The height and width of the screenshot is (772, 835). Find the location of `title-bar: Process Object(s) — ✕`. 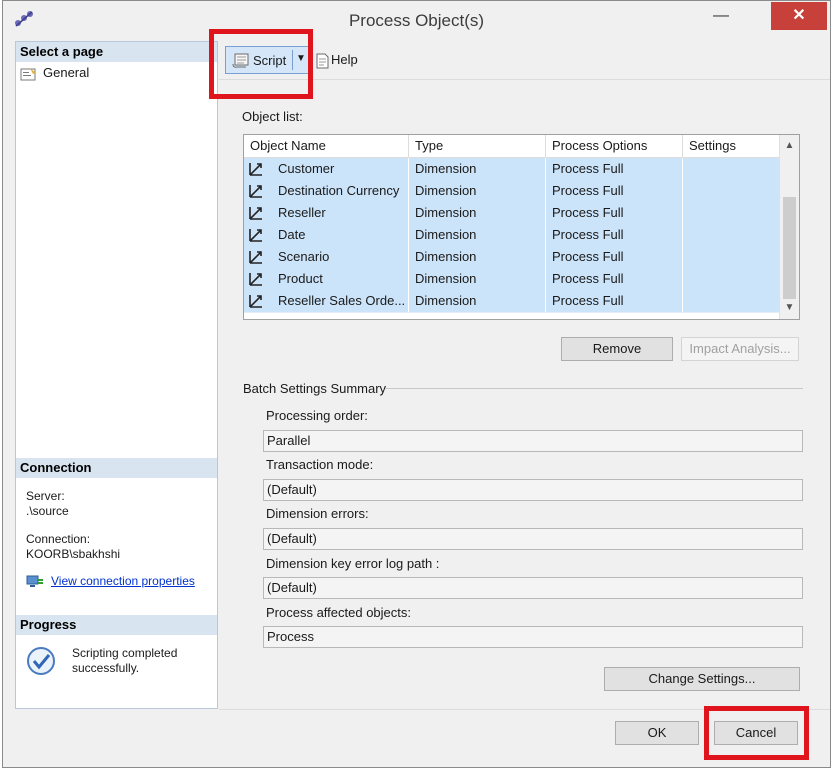

title-bar: Process Object(s) — ✕ is located at coordinates (416, 19).